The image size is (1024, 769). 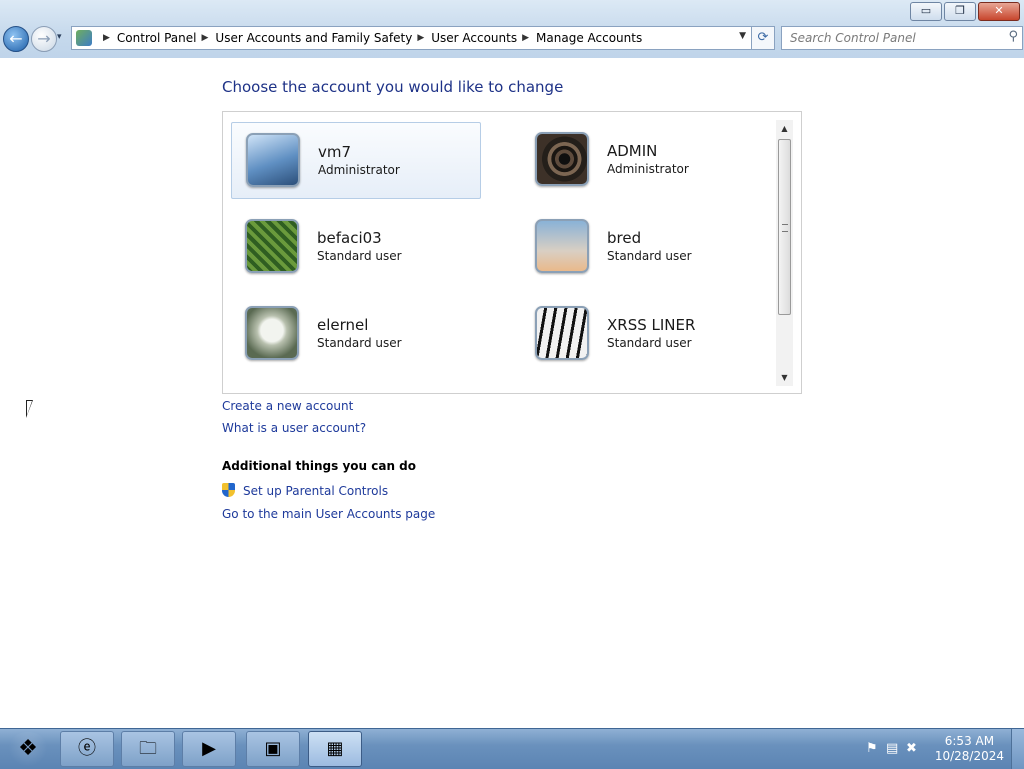 I want to click on account-tile-befaci03: befaci03 Standard user, so click(x=355, y=246).